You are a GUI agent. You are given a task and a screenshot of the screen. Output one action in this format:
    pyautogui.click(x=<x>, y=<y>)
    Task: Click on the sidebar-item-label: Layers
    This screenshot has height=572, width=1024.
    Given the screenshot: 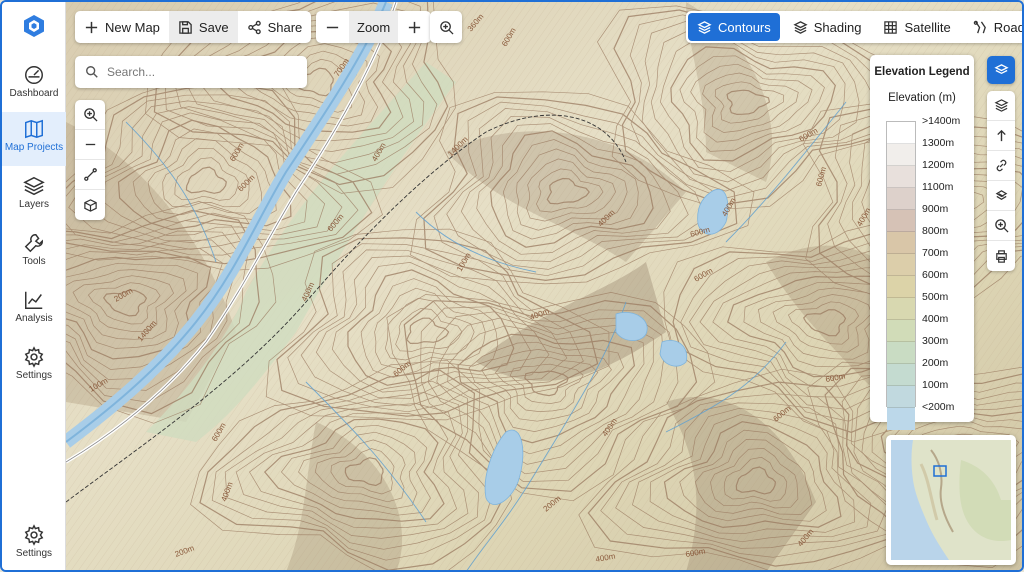 What is the action you would take?
    pyautogui.click(x=33, y=204)
    